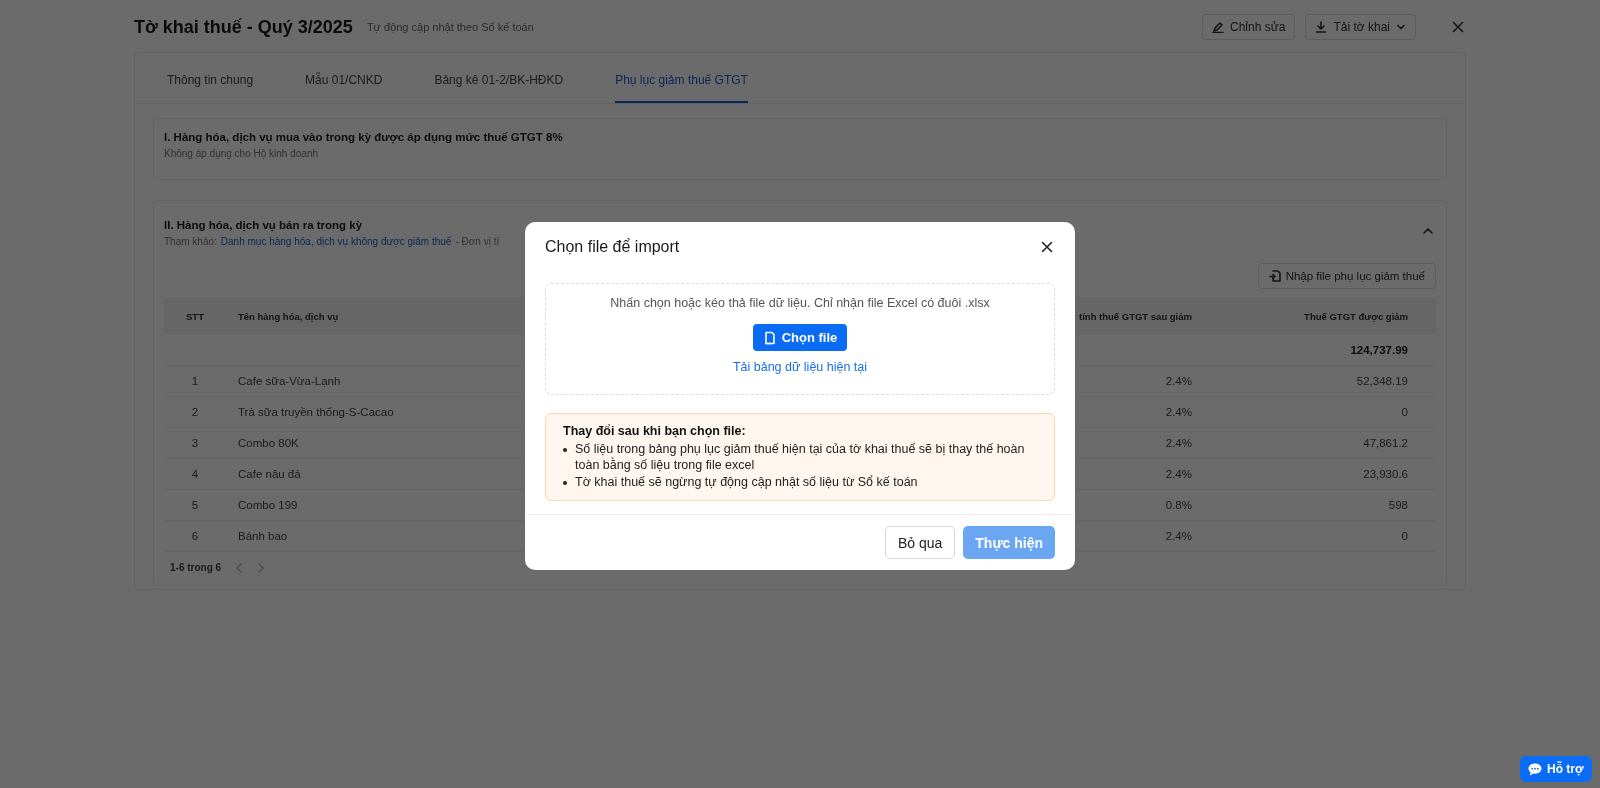 The height and width of the screenshot is (788, 1600). I want to click on chevron-left-icon, so click(239, 567).